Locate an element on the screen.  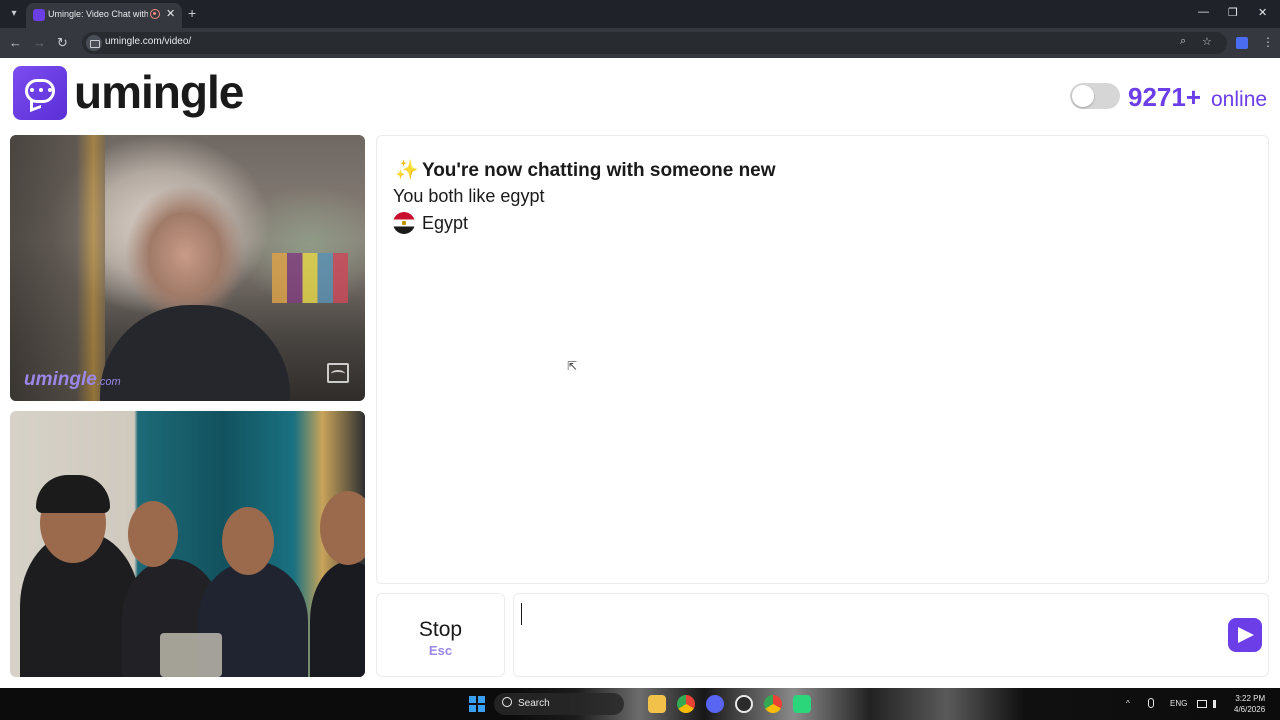
language-indicator: ENG is located at coordinates (1178, 703).